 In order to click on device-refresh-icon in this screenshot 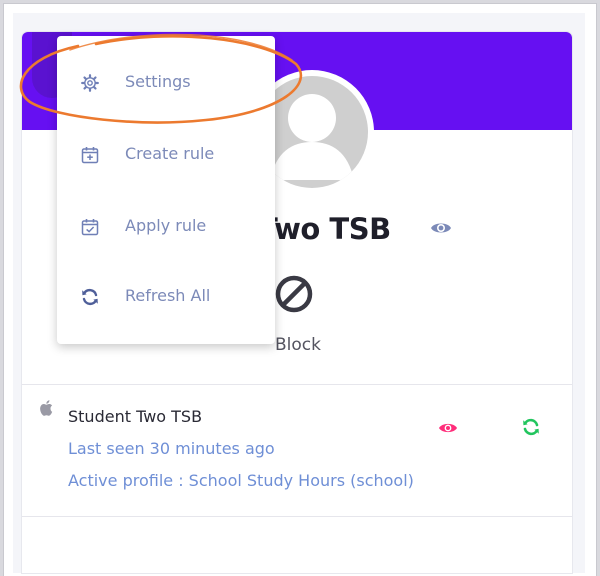, I will do `click(531, 429)`.